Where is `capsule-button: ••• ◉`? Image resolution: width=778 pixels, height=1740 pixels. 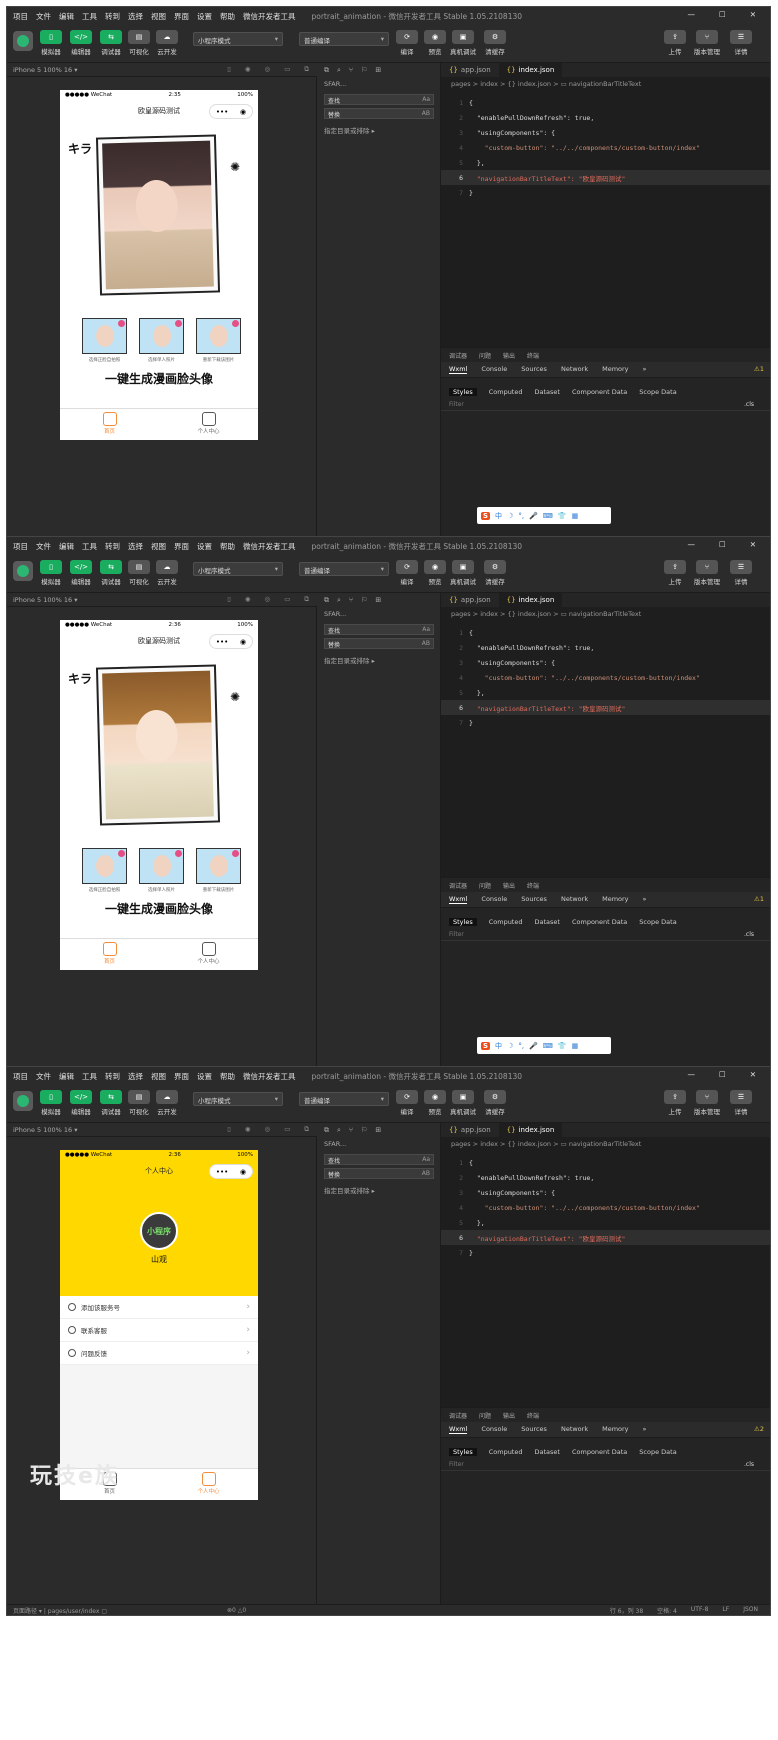
capsule-button: ••• ◉ is located at coordinates (231, 641).